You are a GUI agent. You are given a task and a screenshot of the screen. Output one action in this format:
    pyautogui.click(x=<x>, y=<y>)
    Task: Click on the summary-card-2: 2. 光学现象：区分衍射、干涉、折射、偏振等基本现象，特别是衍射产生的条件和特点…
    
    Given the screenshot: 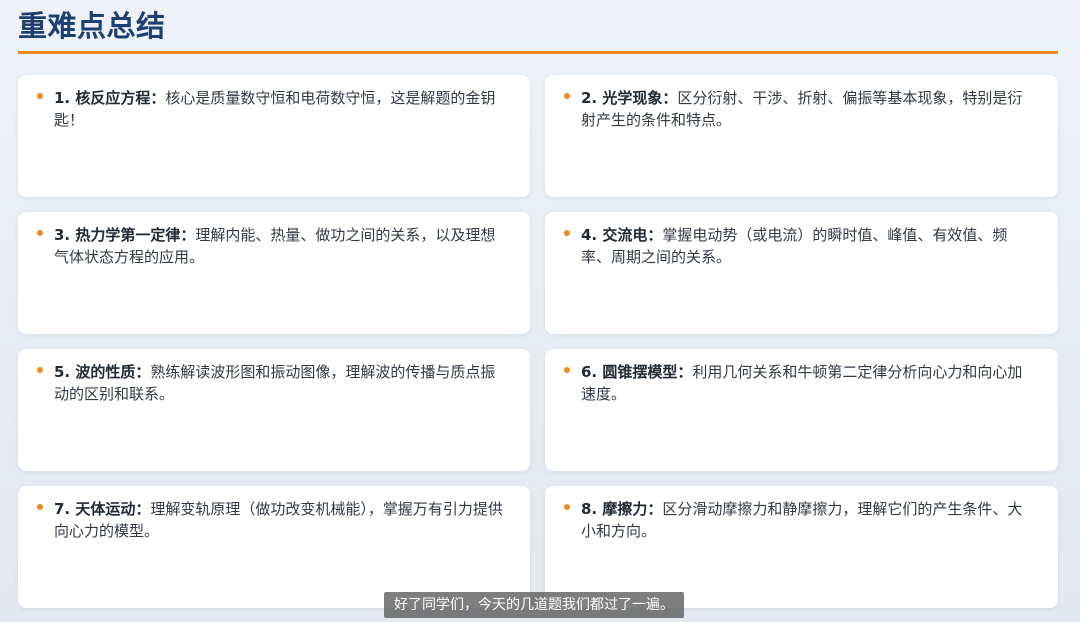 What is the action you would take?
    pyautogui.click(x=801, y=136)
    